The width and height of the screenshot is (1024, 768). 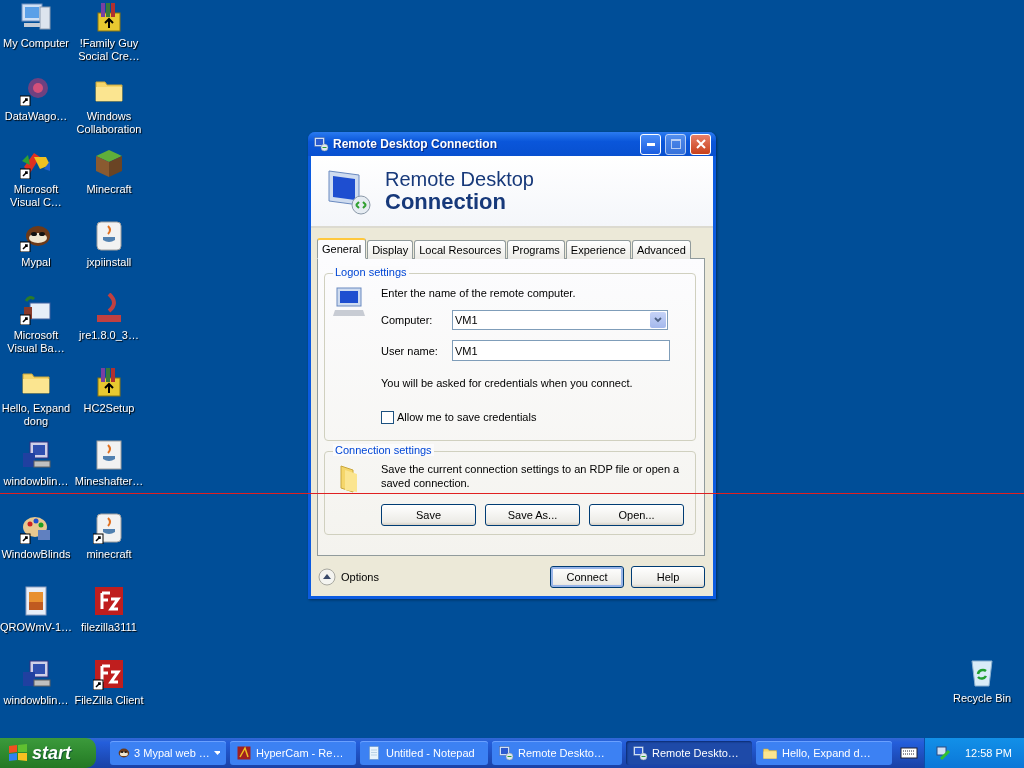 I want to click on desktop-icon: Minecraft, so click(x=109, y=183).